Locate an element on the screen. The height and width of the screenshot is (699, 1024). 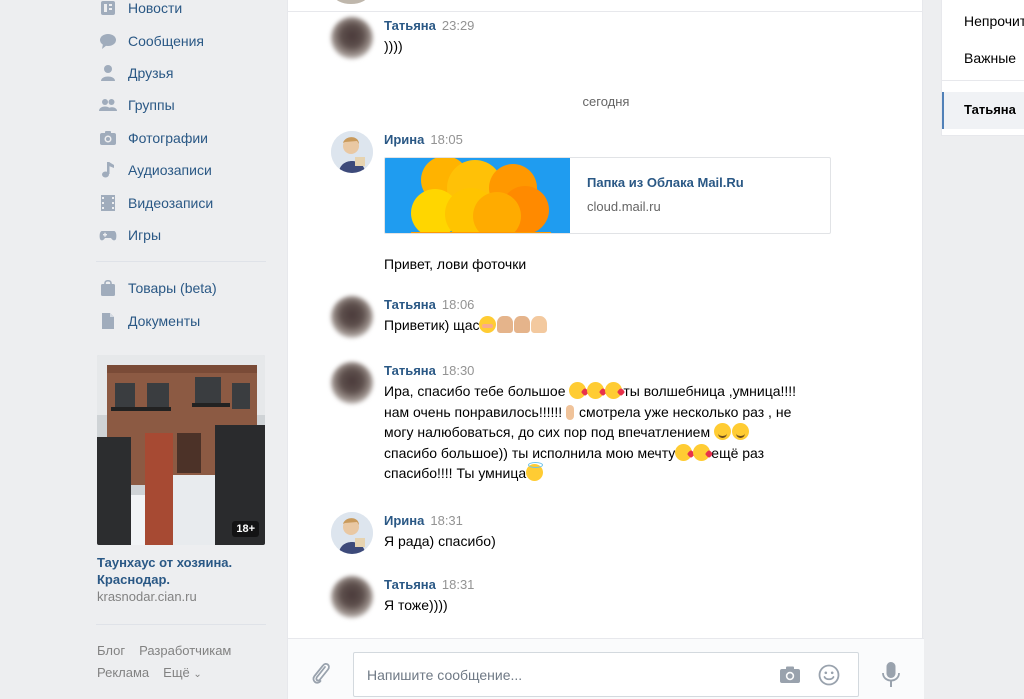
film-icon is located at coordinates (108, 203).